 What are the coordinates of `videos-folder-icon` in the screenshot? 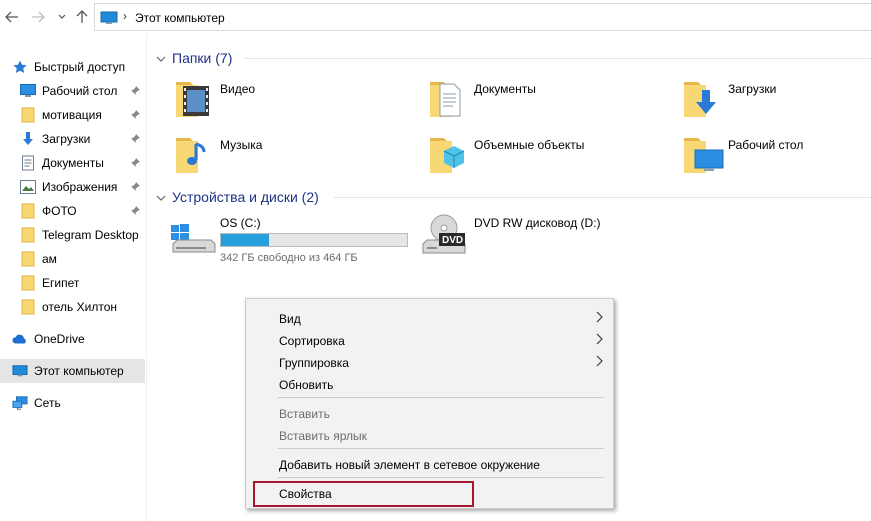 It's located at (192, 99).